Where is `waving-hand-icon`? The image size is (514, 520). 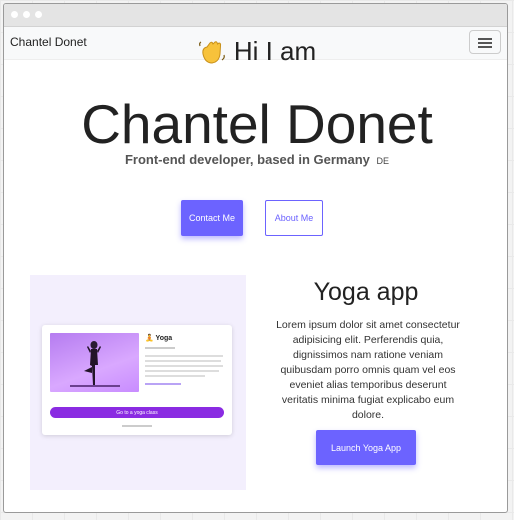
waving-hand-icon is located at coordinates (212, 52).